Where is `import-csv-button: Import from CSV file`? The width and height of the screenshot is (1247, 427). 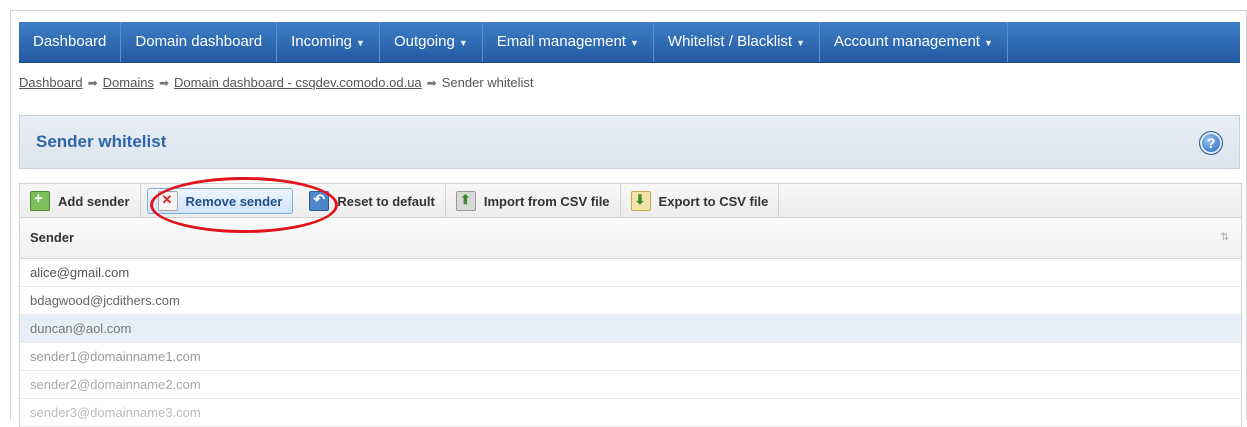
import-csv-button: Import from CSV file is located at coordinates (533, 201).